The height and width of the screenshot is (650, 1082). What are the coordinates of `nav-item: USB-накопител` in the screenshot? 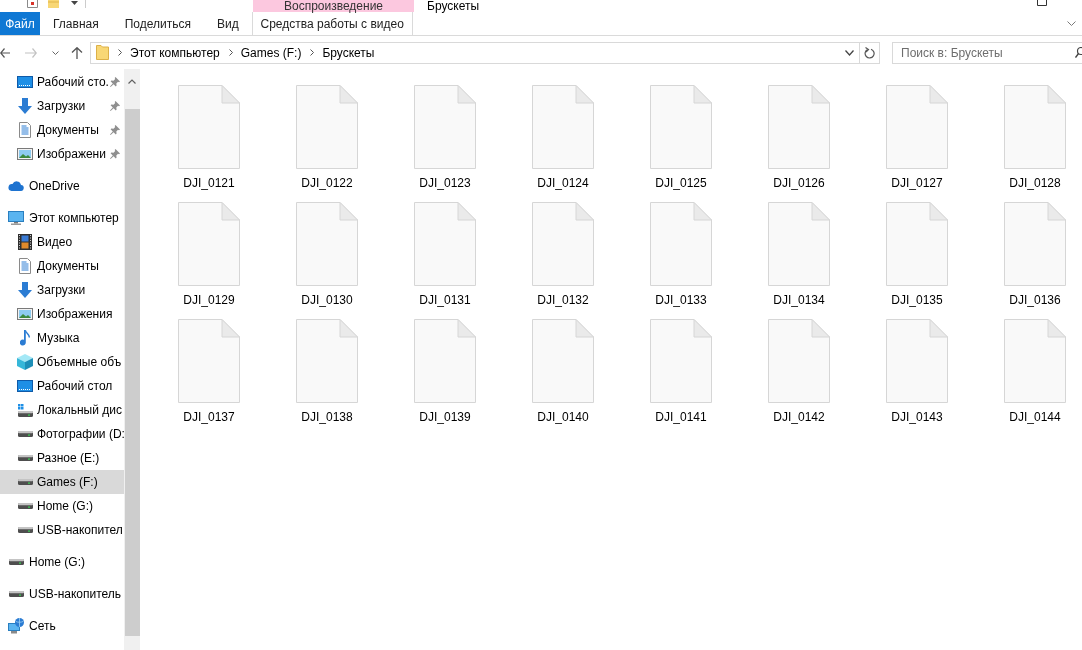 It's located at (62, 530).